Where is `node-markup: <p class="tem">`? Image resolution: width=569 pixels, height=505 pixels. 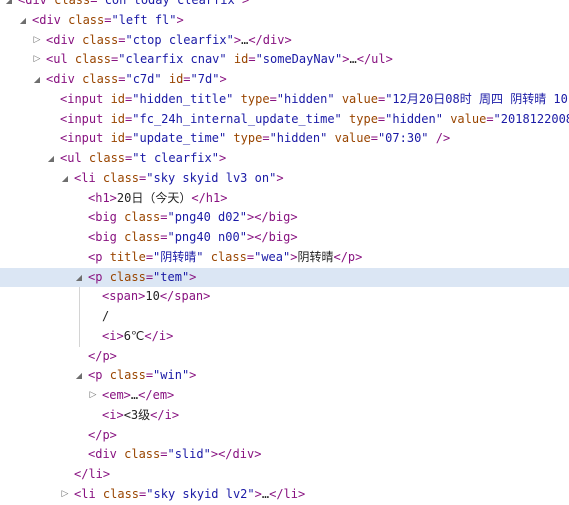 node-markup: <p class="tem"> is located at coordinates (142, 278).